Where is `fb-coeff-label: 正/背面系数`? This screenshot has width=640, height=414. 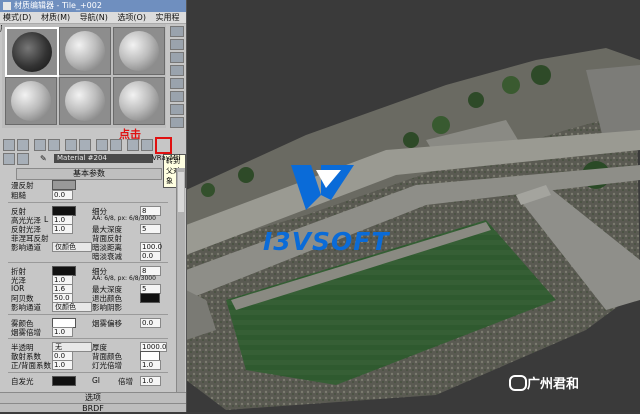
fb-coeff-label: 正/背面系数 is located at coordinates (31, 365).